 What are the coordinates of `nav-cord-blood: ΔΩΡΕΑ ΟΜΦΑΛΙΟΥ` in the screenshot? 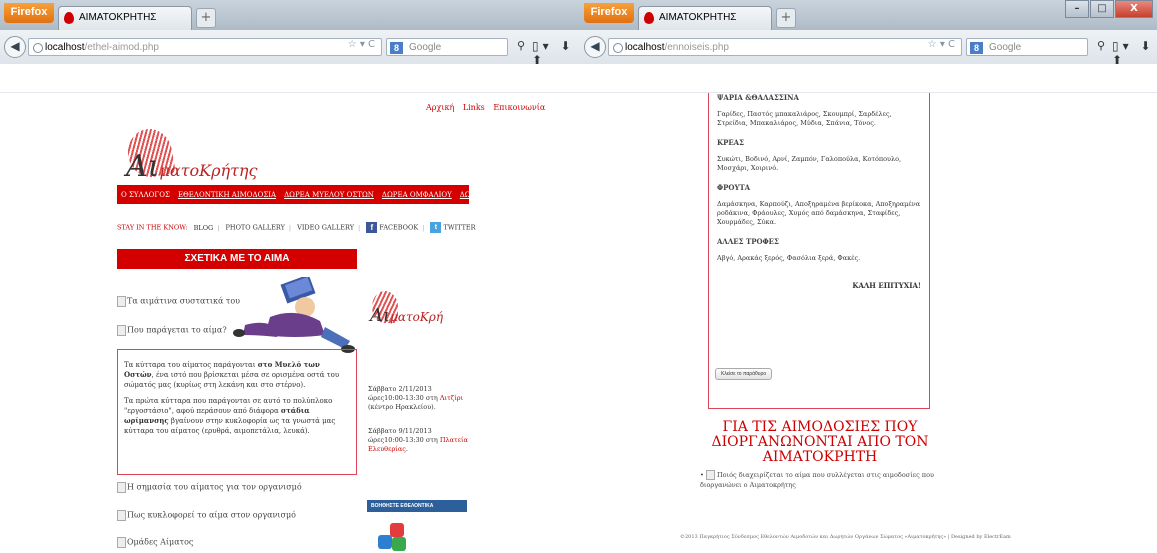 It's located at (417, 195).